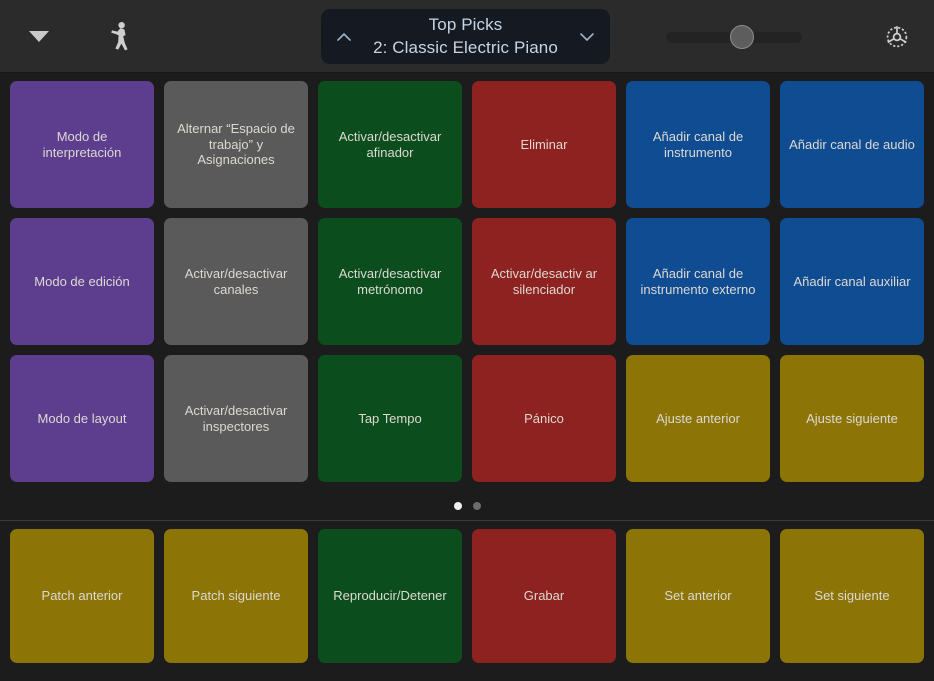 The image size is (934, 681). I want to click on pad-label: Patch anterior, so click(82, 596).